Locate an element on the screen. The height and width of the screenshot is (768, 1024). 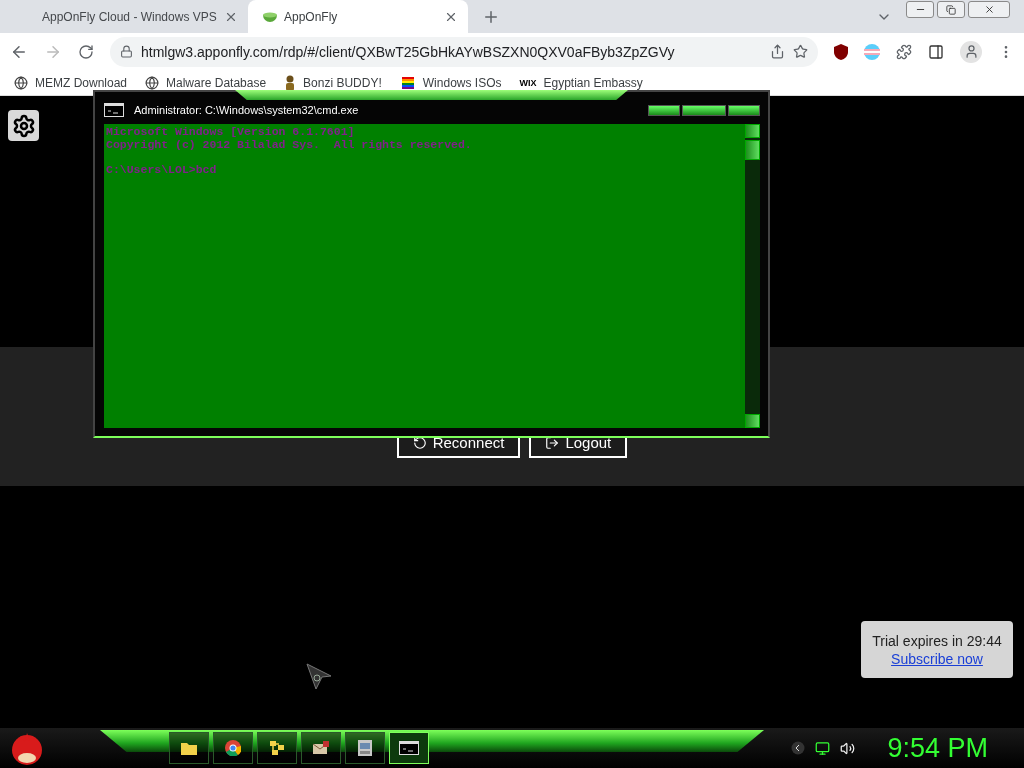
browser-tab: AppOnFly Cloud - Windows VPS is located at coordinates (138, 16).